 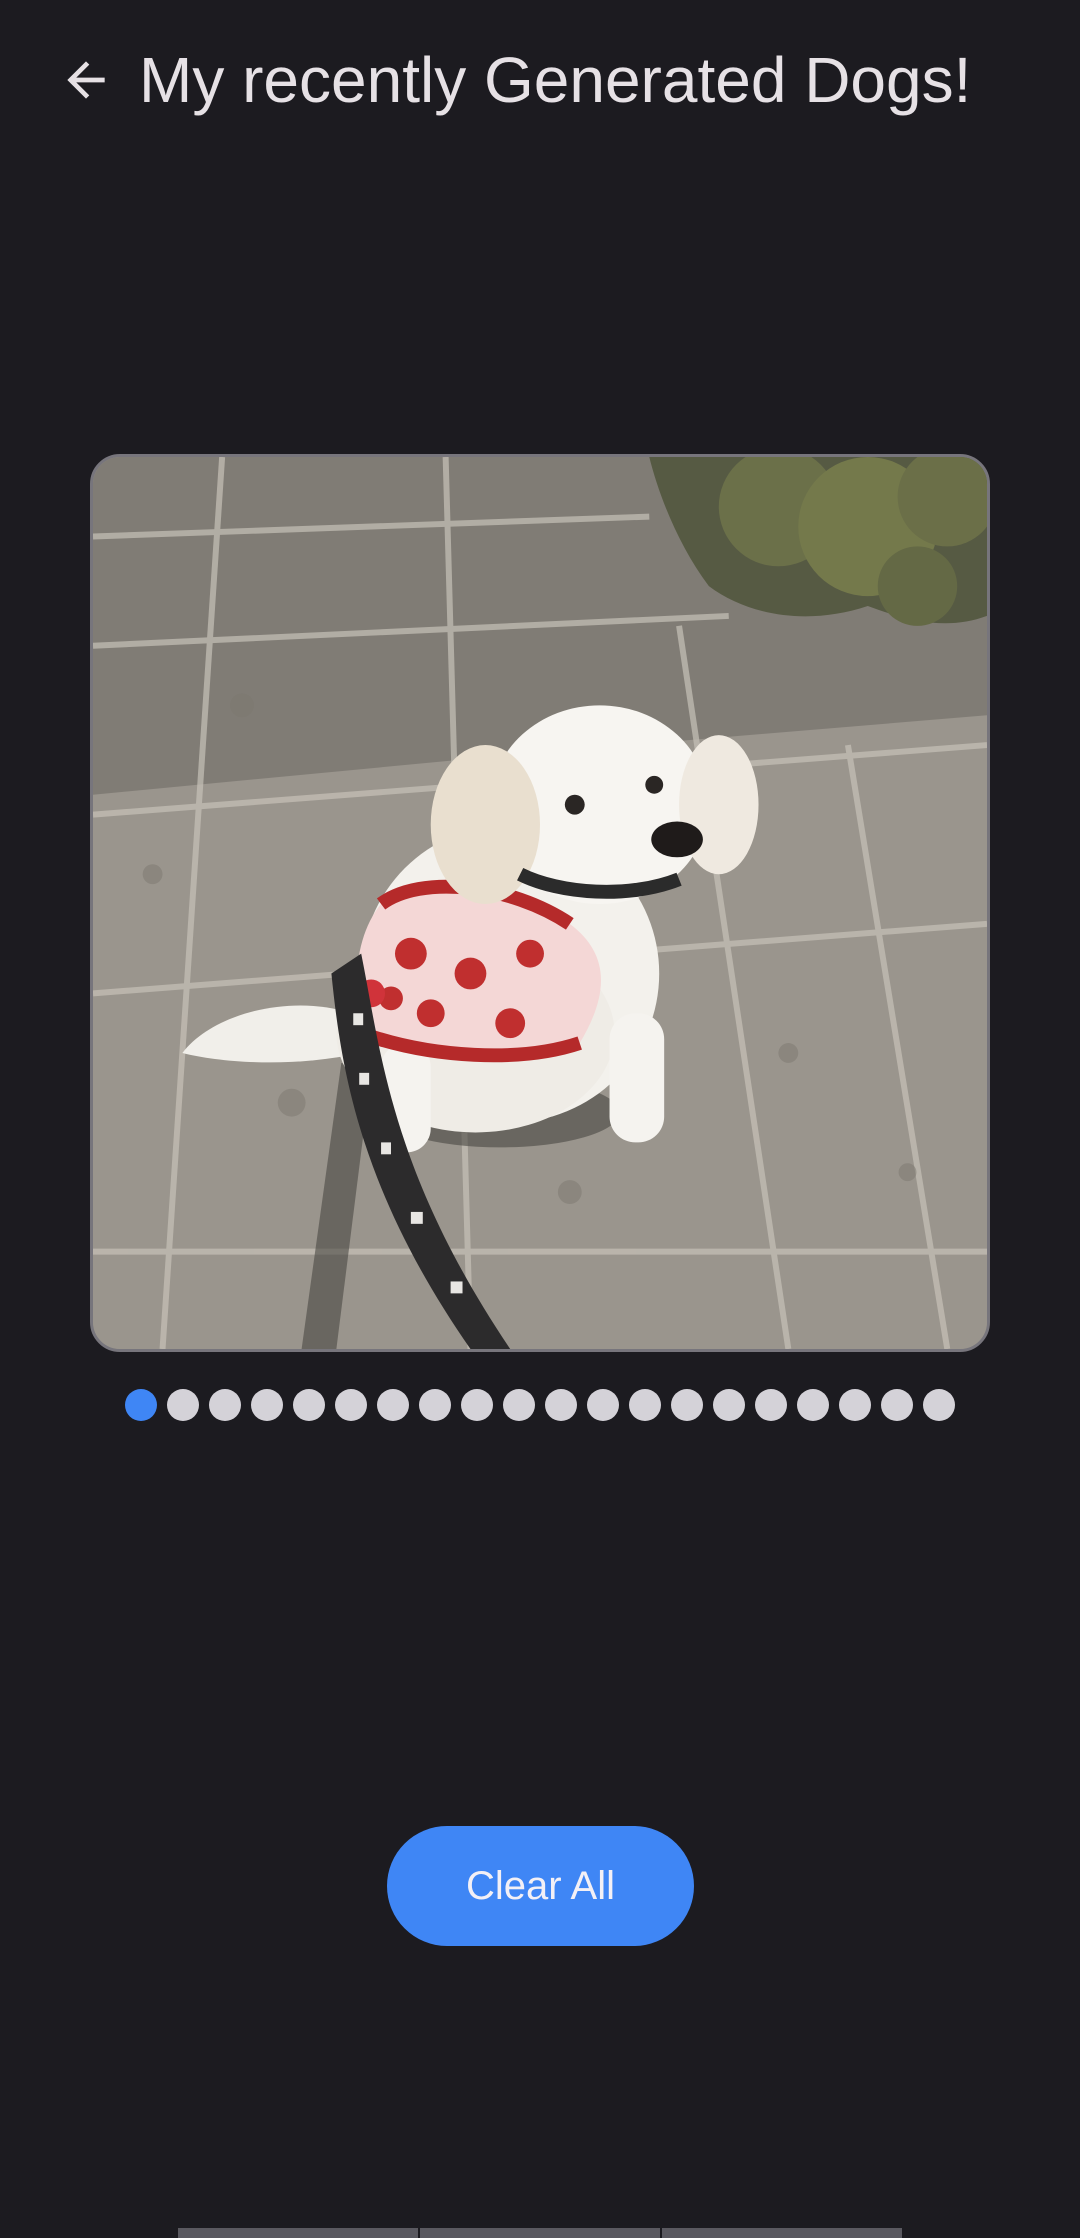 What do you see at coordinates (540, 2233) in the screenshot?
I see `system-navigation-bar` at bounding box center [540, 2233].